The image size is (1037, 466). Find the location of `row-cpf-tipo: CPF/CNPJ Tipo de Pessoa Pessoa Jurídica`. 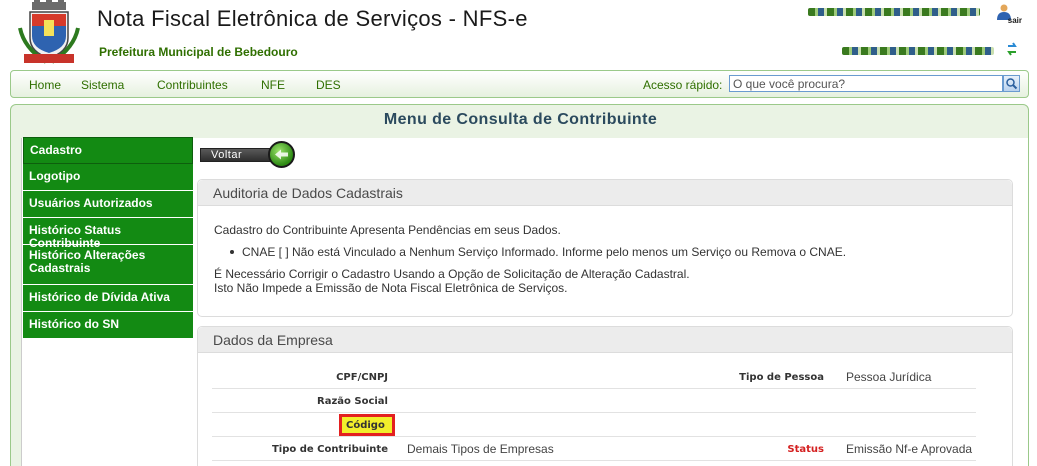

row-cpf-tipo: CPF/CNPJ Tipo de Pessoa Pessoa Jurídica is located at coordinates (594, 377).